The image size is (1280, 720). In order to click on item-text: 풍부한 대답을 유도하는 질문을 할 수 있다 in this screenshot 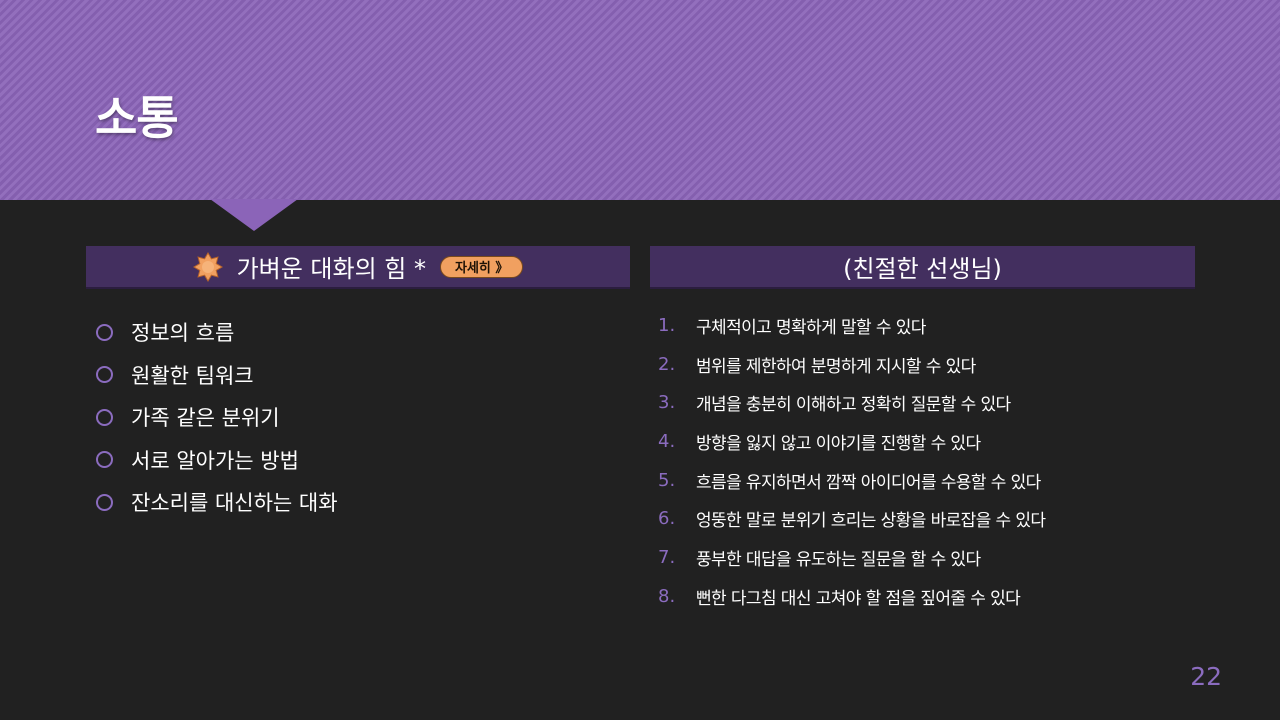, I will do `click(838, 559)`.